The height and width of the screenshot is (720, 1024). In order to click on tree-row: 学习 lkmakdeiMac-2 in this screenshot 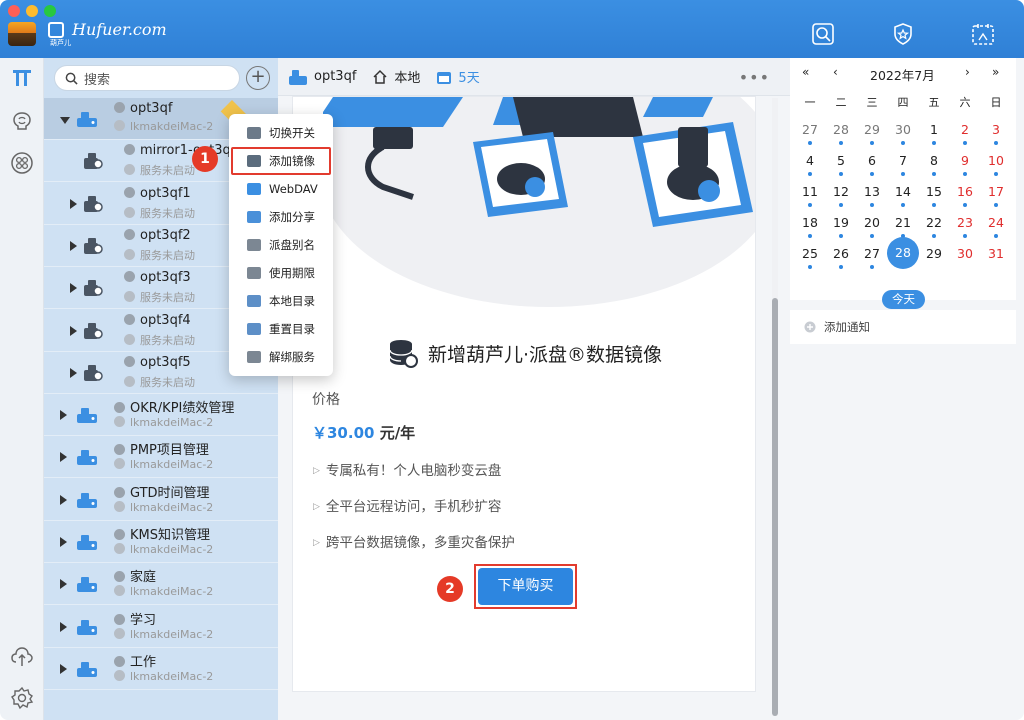, I will do `click(161, 627)`.